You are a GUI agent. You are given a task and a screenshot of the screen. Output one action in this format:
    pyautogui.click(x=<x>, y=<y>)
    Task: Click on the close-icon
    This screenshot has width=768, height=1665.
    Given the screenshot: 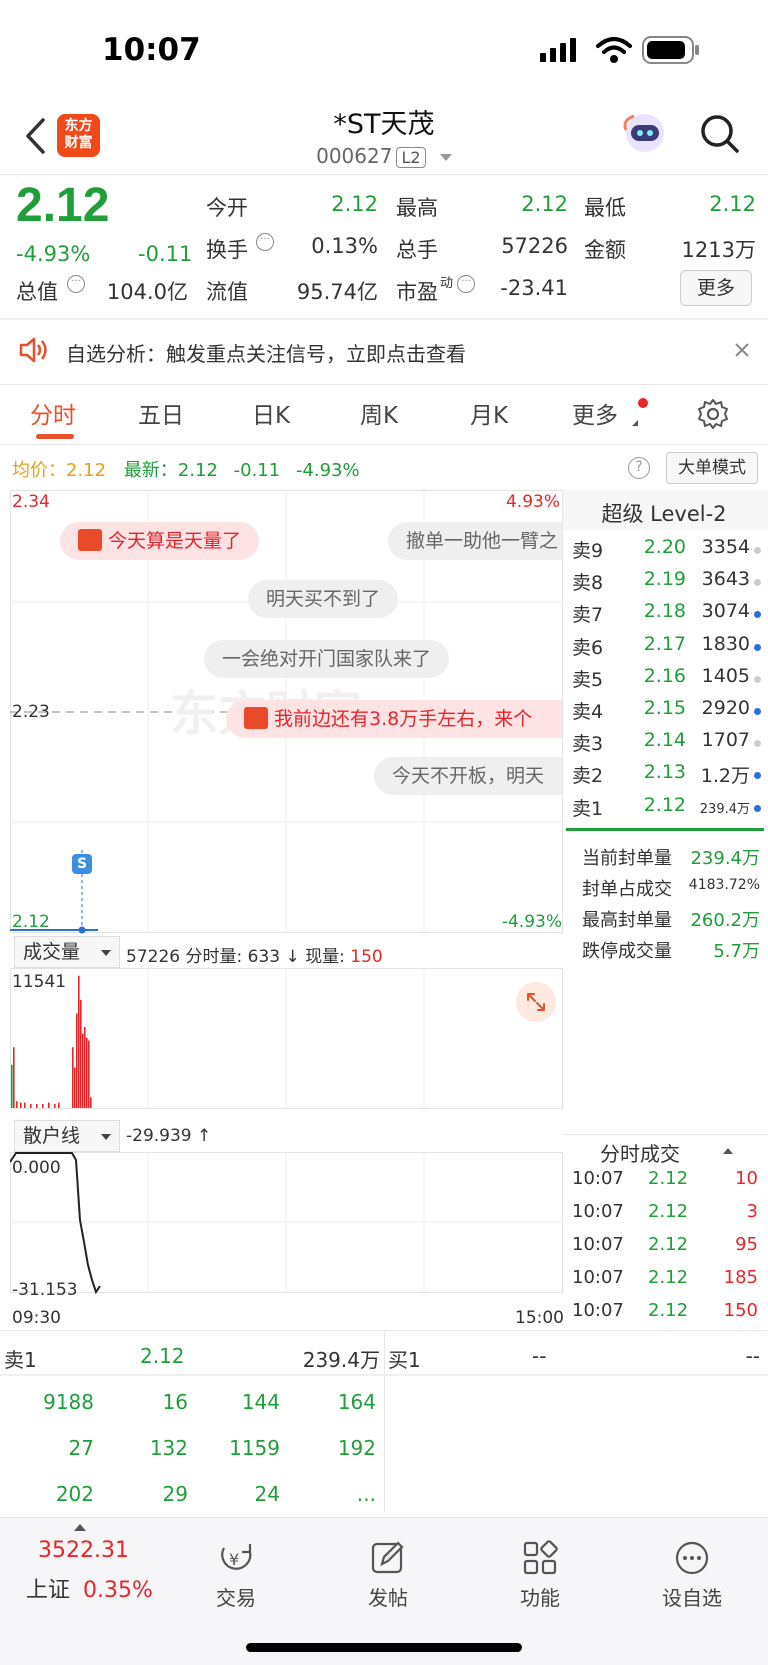 What is the action you would take?
    pyautogui.click(x=742, y=350)
    